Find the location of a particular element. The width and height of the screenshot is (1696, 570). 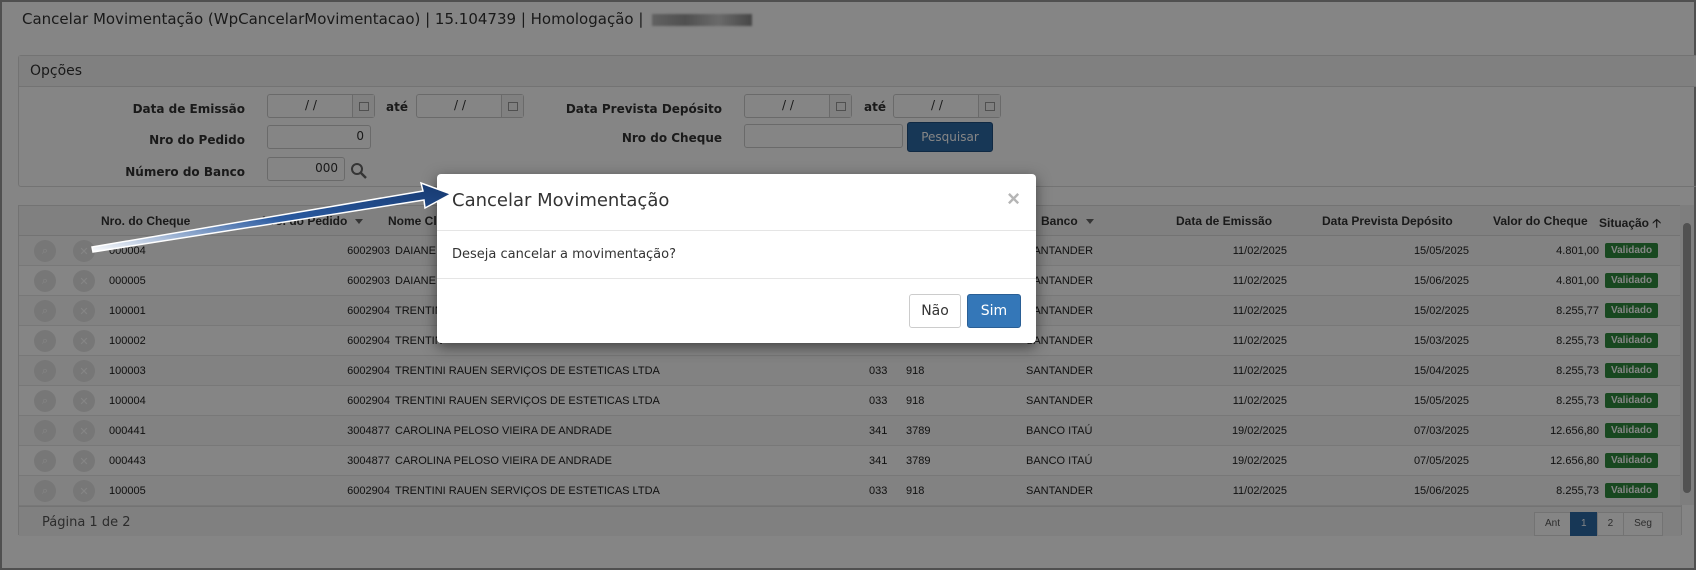

yes-button: Sim is located at coordinates (994, 311).